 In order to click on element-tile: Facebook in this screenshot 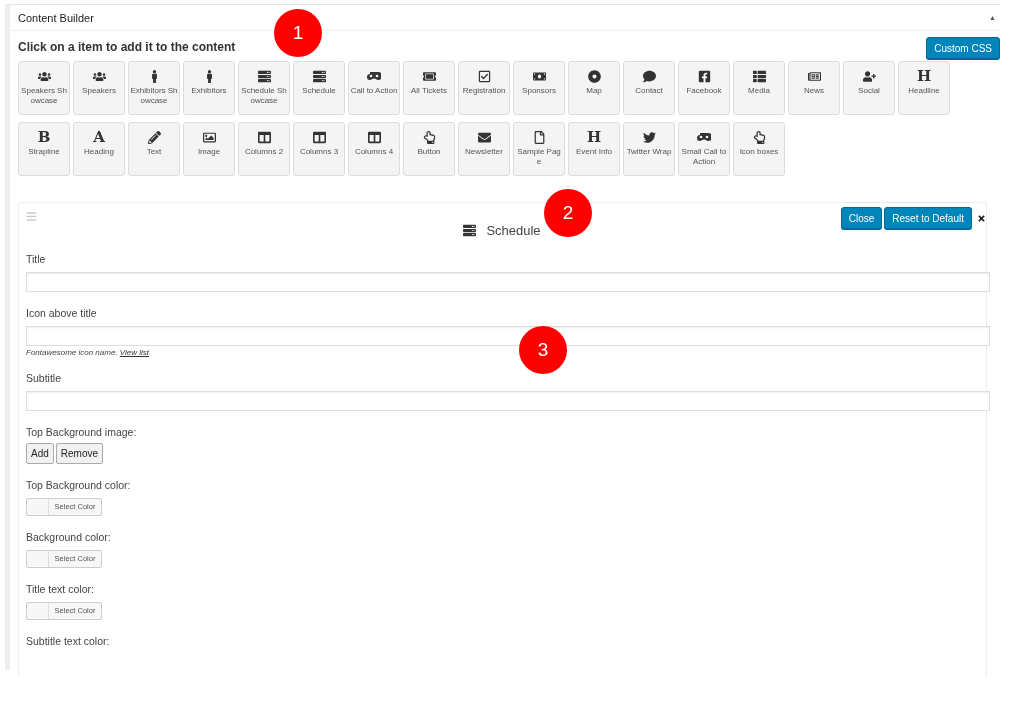, I will do `click(704, 88)`.